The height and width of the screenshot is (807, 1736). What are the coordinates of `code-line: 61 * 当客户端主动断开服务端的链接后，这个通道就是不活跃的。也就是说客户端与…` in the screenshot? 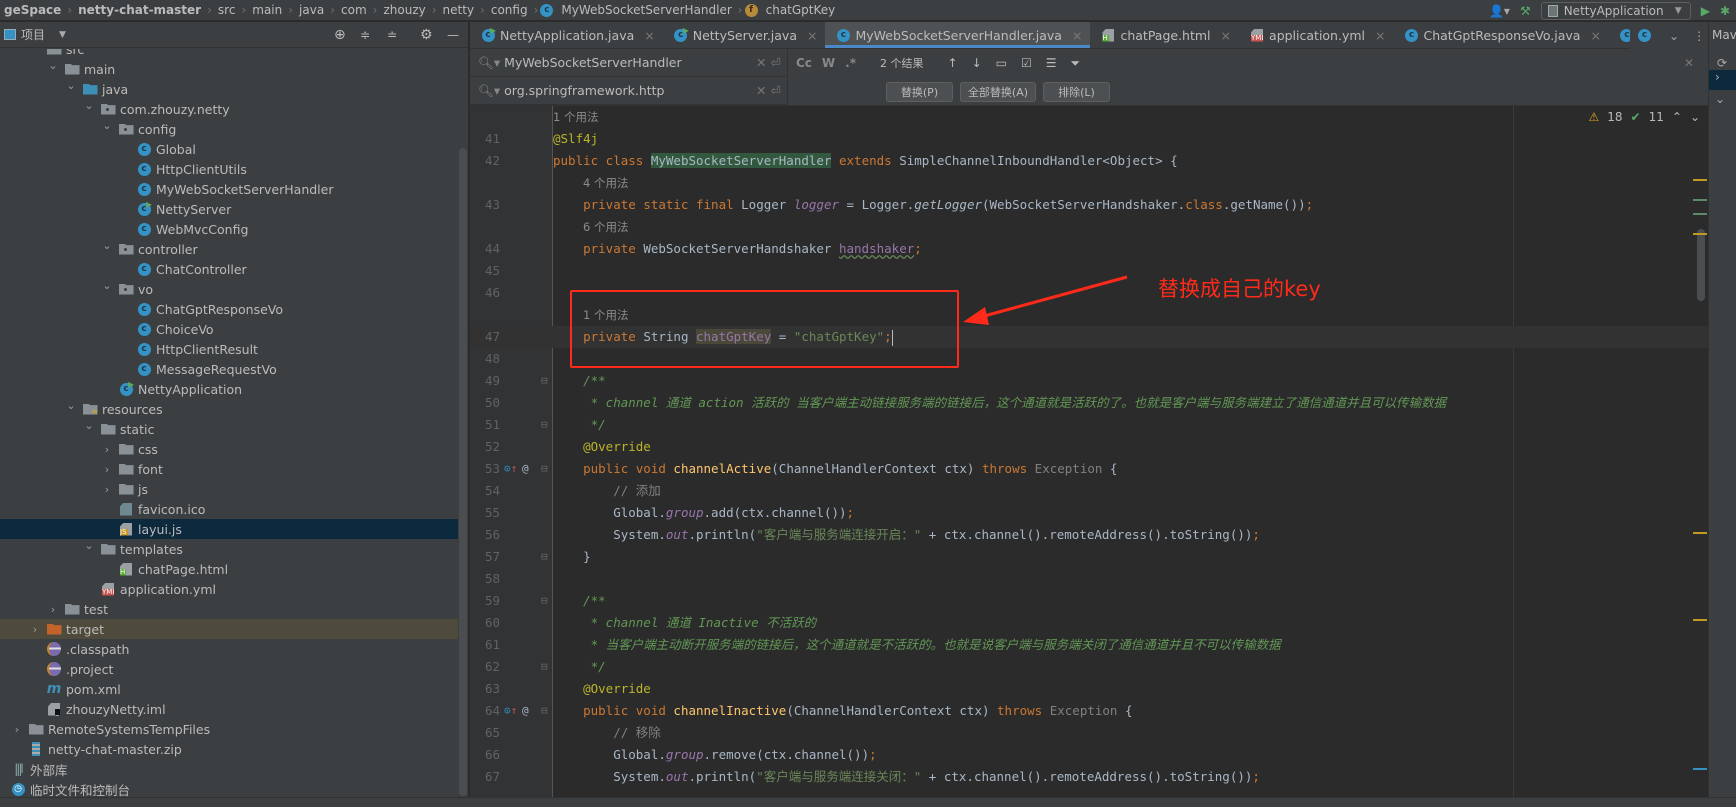 It's located at (1089, 645).